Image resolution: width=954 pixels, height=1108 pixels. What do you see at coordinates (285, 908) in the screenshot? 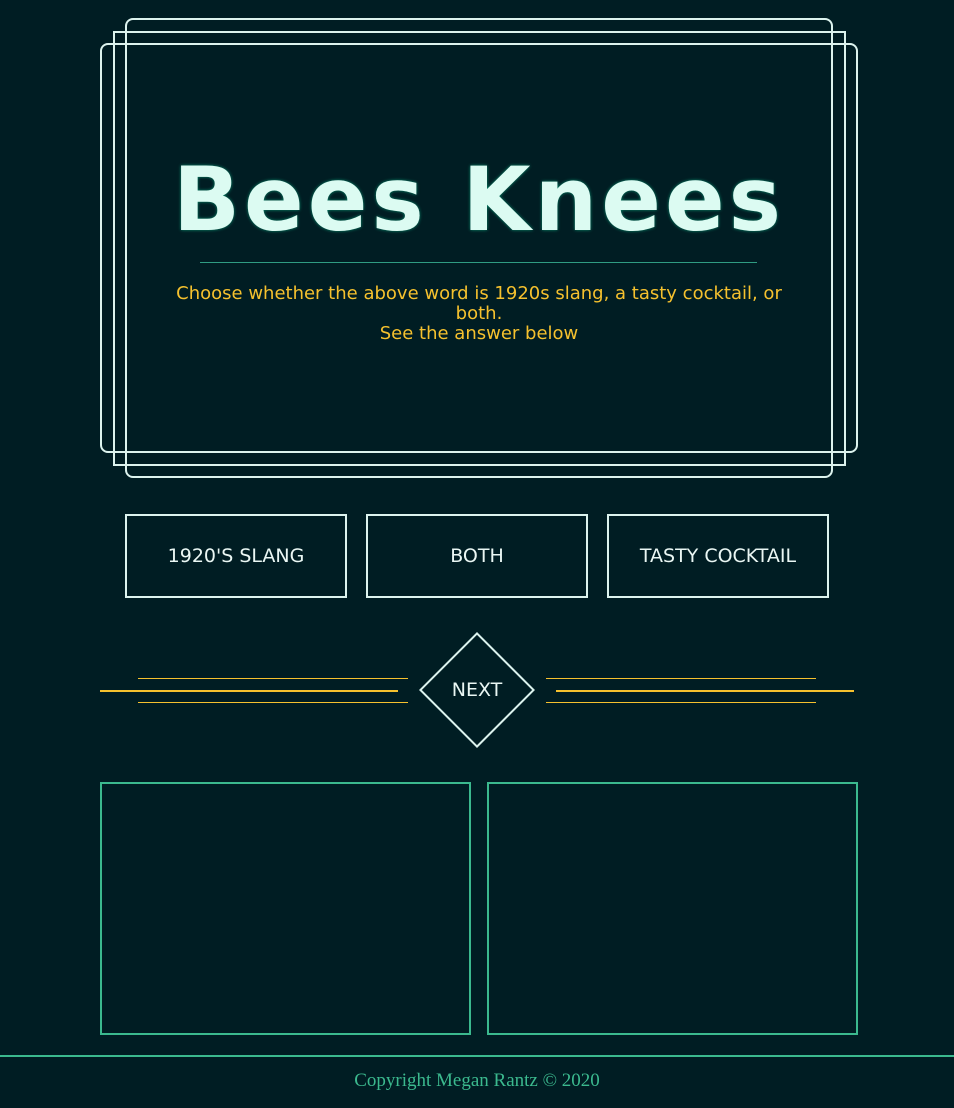
I see `answer-panel-left` at bounding box center [285, 908].